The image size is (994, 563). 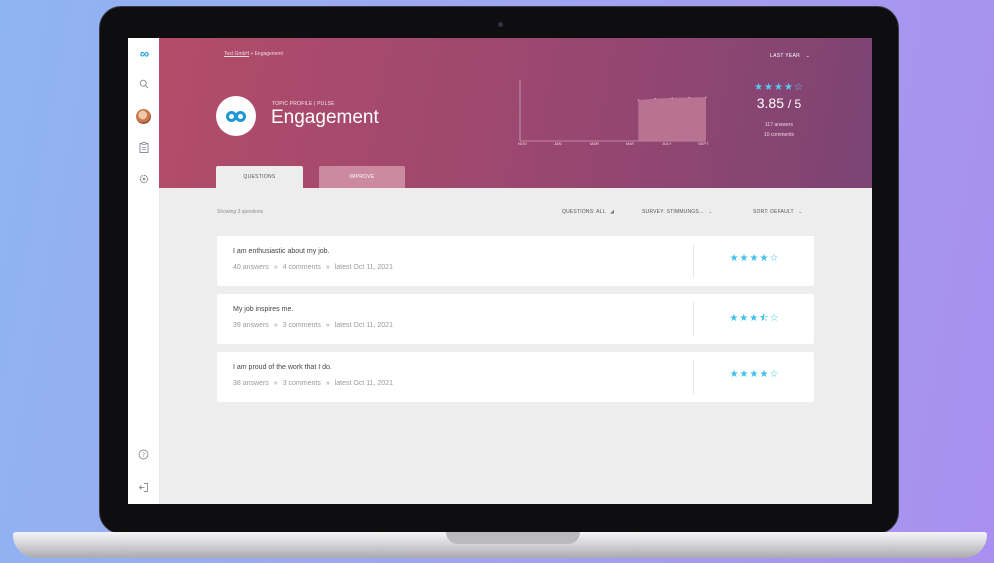 What do you see at coordinates (325, 117) in the screenshot?
I see `page-title: Engagement` at bounding box center [325, 117].